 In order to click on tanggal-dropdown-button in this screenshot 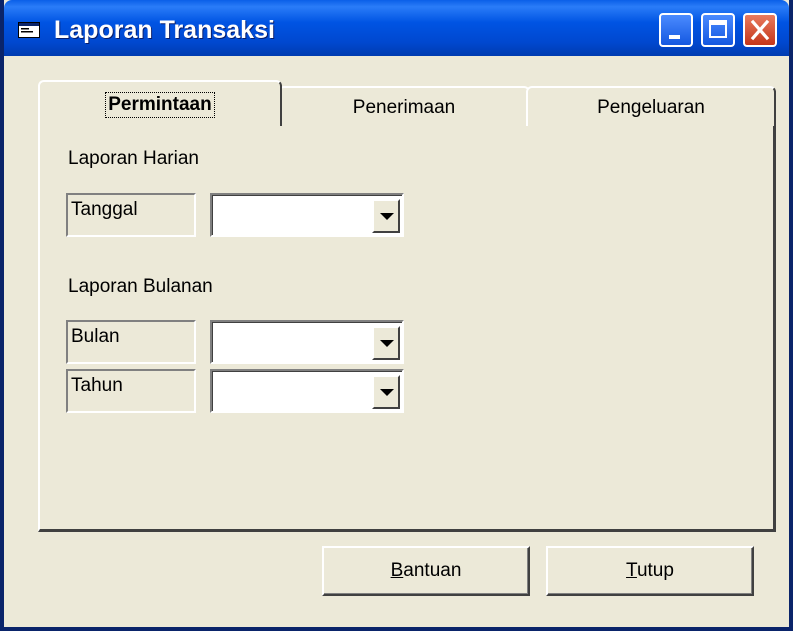, I will do `click(386, 216)`.